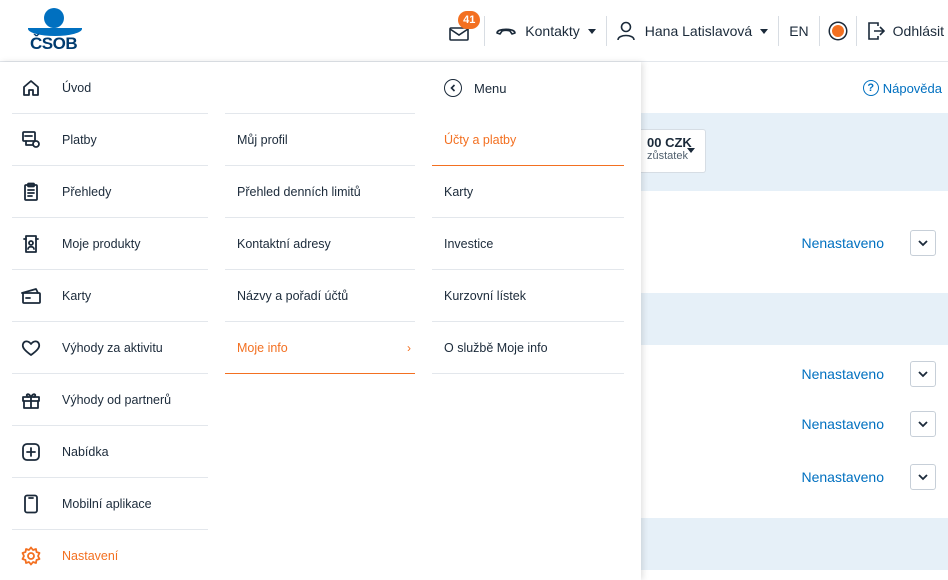  I want to click on status-dot-icon, so click(837, 31).